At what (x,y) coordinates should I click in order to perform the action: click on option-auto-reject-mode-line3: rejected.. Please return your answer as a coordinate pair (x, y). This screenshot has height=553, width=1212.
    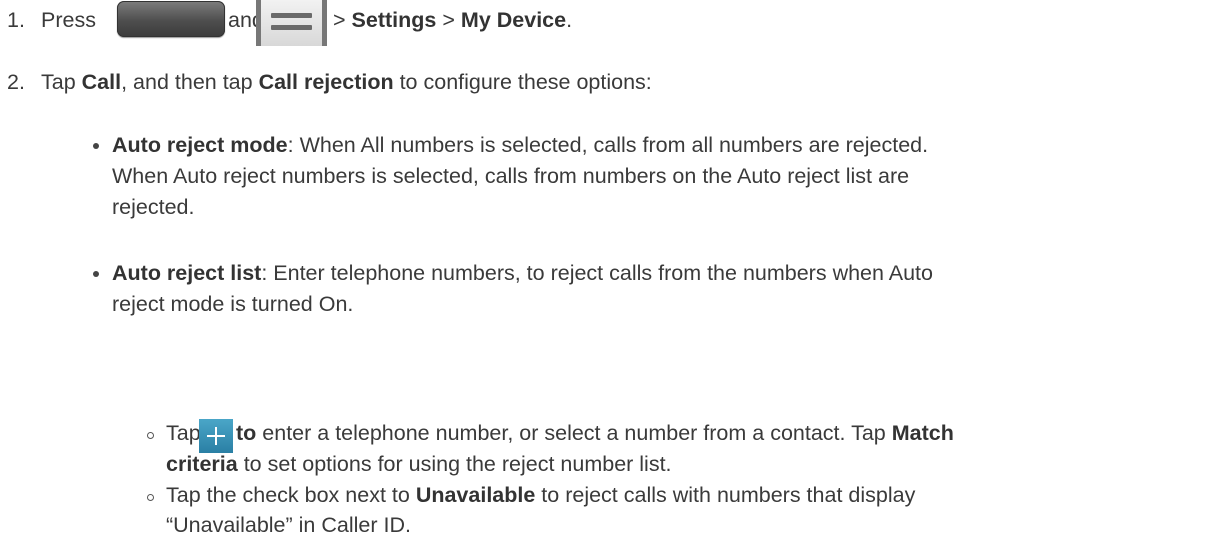
    Looking at the image, I should click on (153, 207).